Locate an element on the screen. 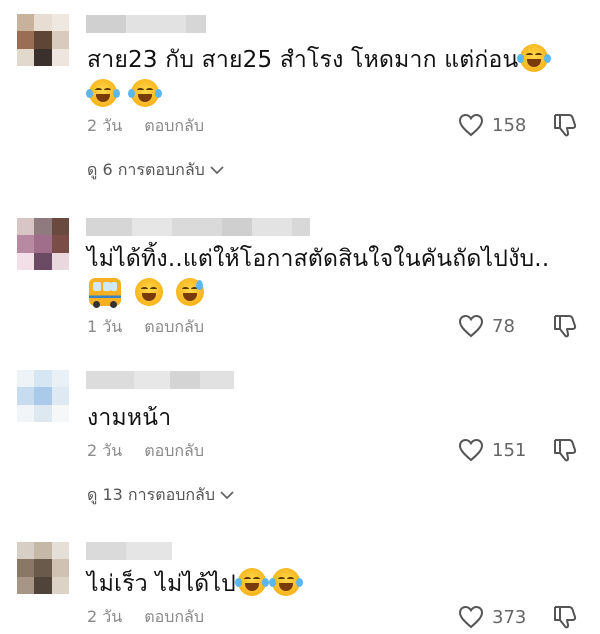 This screenshot has height=634, width=600. like-button: 78 is located at coordinates (486, 326).